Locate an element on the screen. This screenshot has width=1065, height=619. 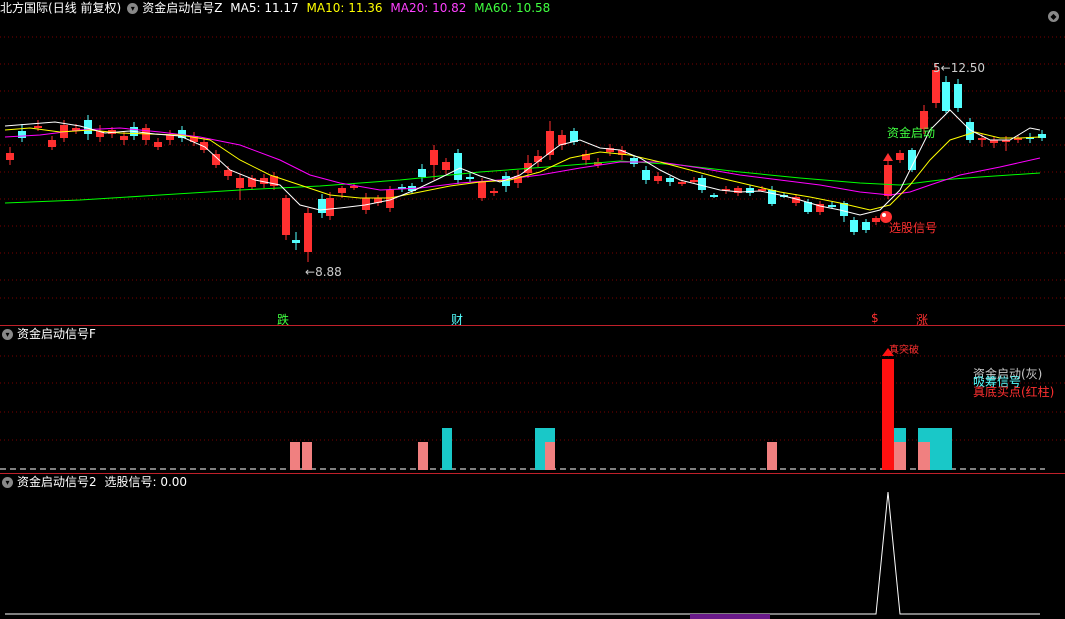
ma60-value: MA60: 10.58 is located at coordinates (512, 8).